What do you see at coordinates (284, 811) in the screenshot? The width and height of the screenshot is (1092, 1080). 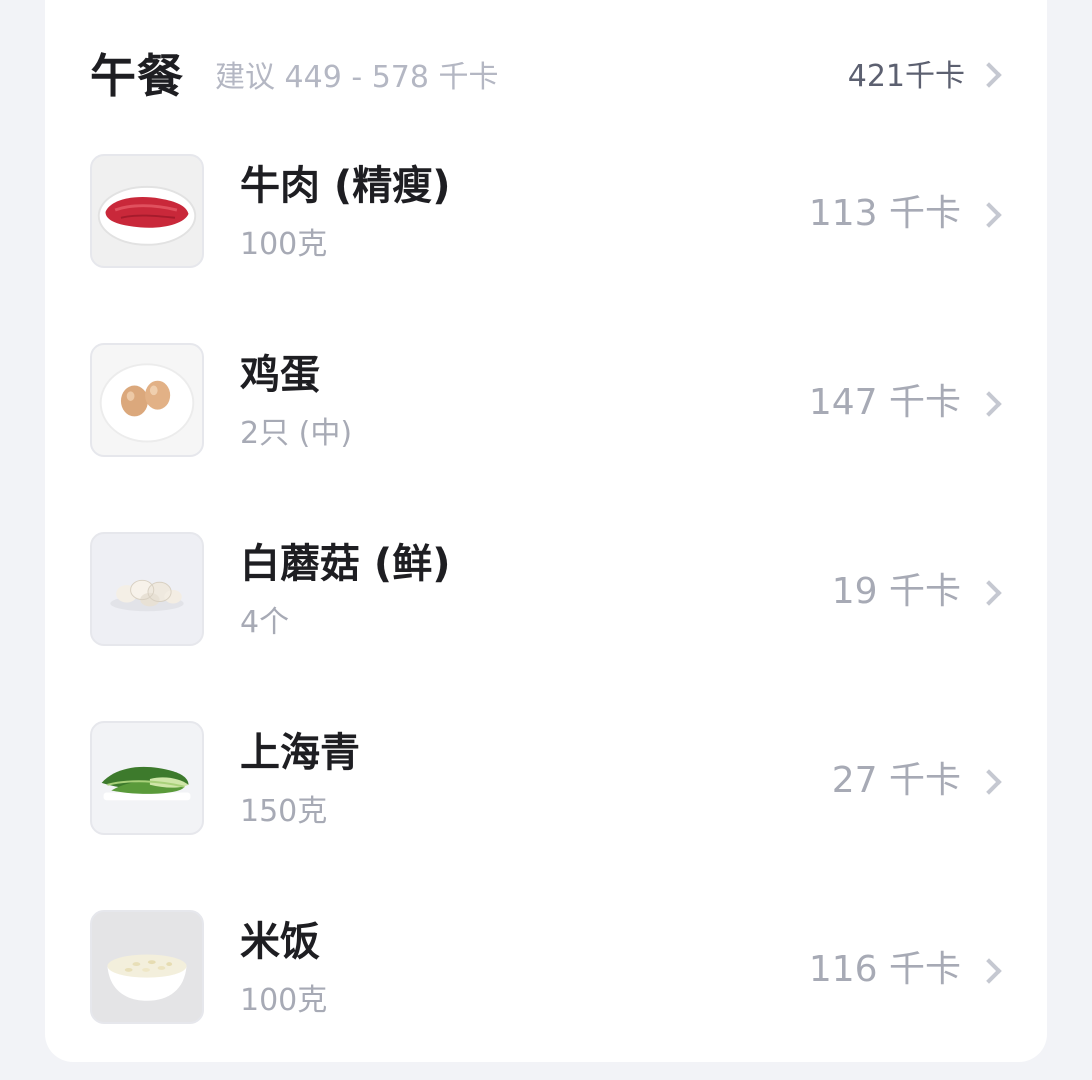 I see `food-quantity: 150克` at bounding box center [284, 811].